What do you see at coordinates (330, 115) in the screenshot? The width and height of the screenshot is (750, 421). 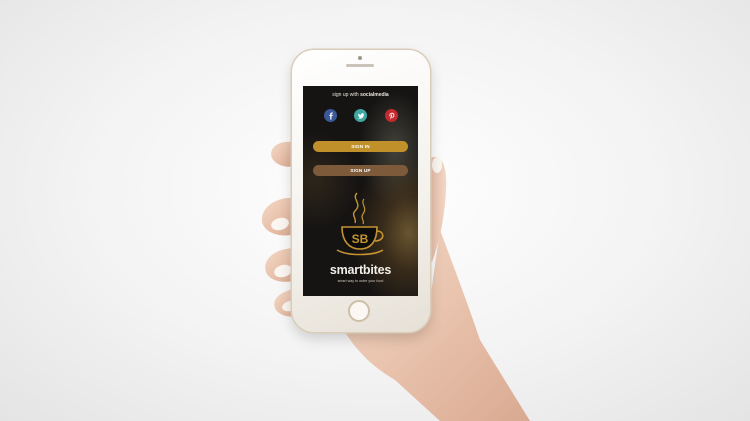 I see `facebook-icon` at bounding box center [330, 115].